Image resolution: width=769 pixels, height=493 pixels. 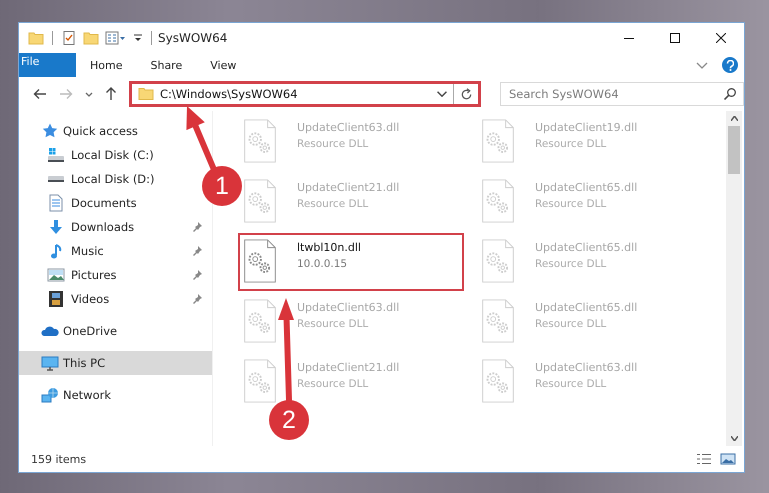 I want to click on navigation-item: Local Disk (D:), so click(x=89, y=179).